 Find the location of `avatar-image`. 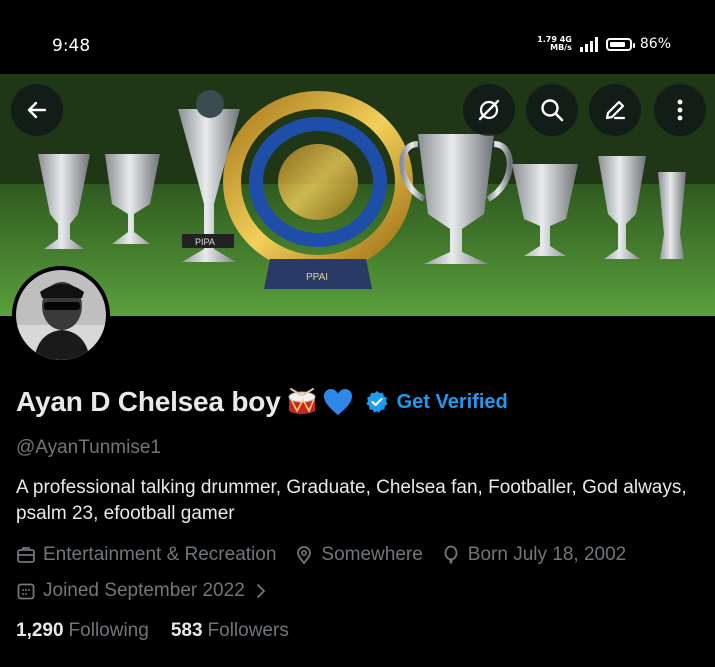

avatar-image is located at coordinates (61, 315).